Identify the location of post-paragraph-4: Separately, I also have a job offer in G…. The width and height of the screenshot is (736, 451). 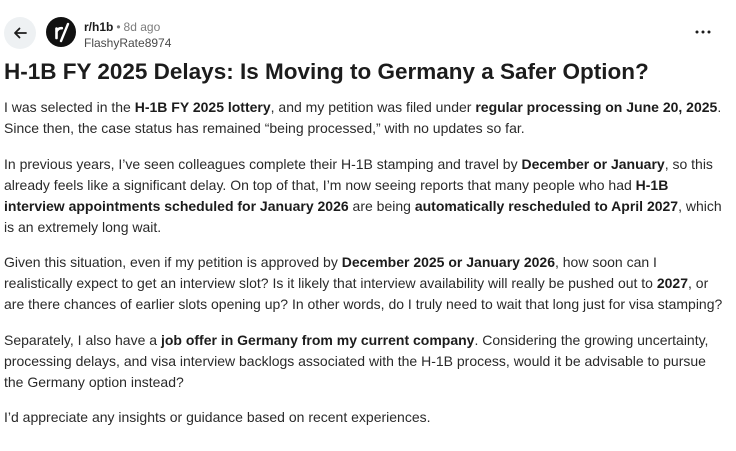
(366, 361).